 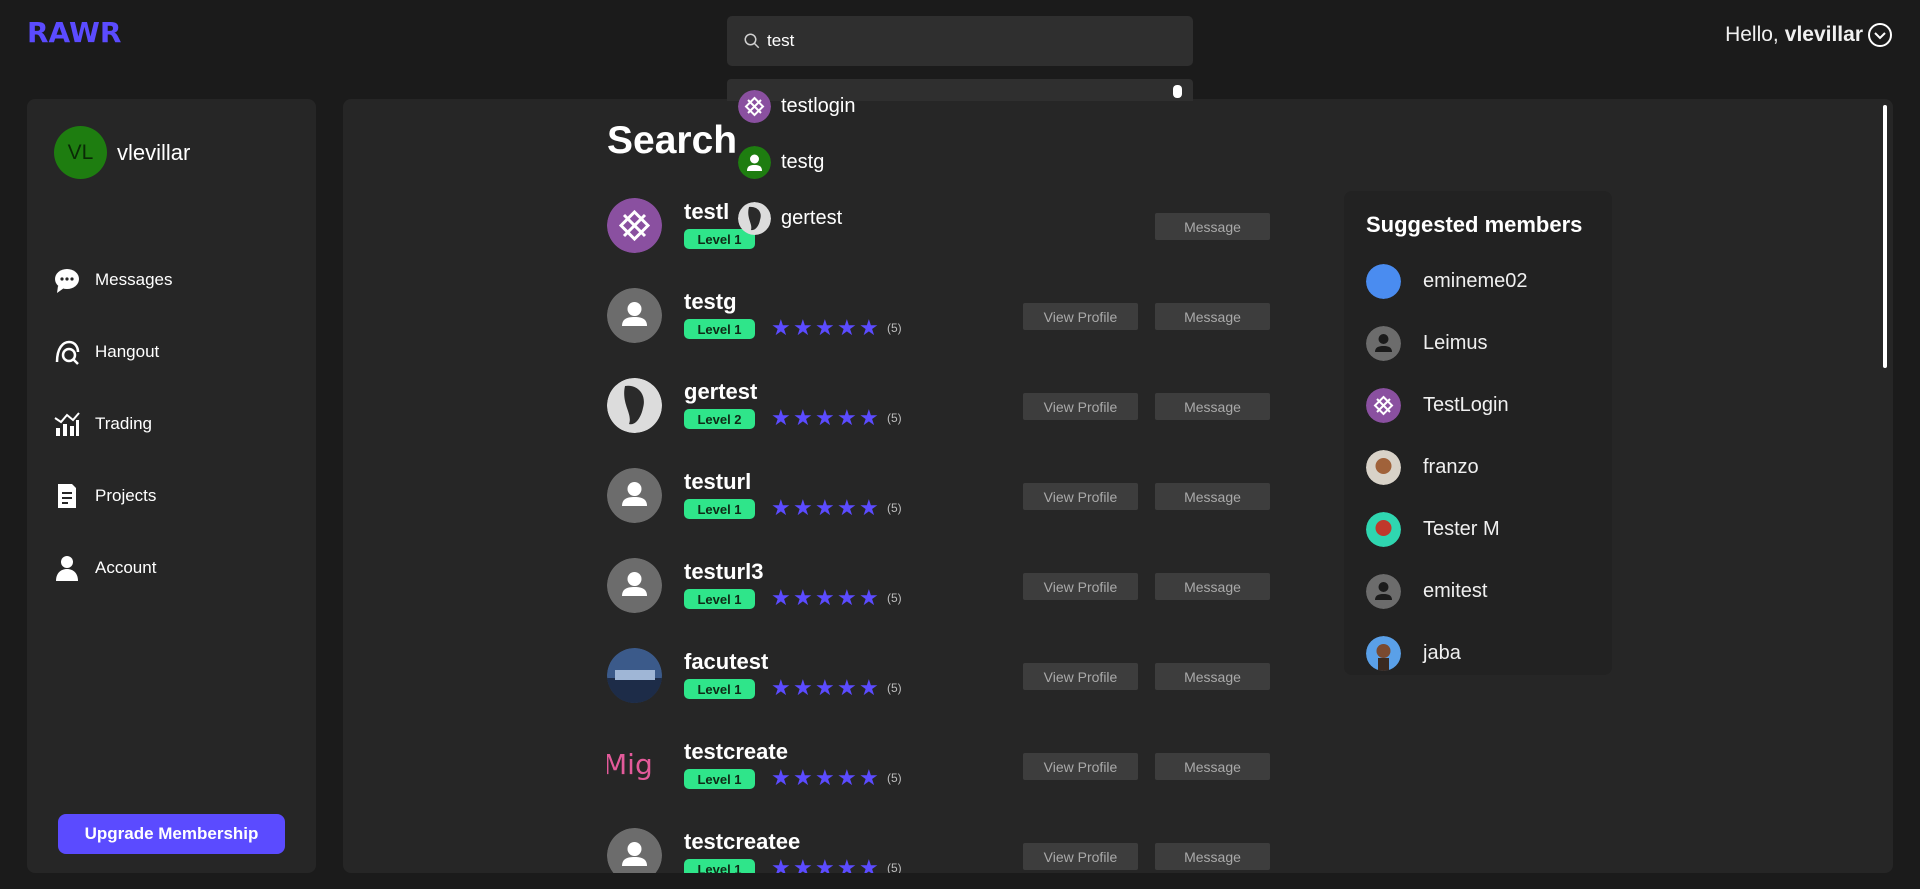 What do you see at coordinates (719, 419) in the screenshot?
I see `level-badge: Level 2` at bounding box center [719, 419].